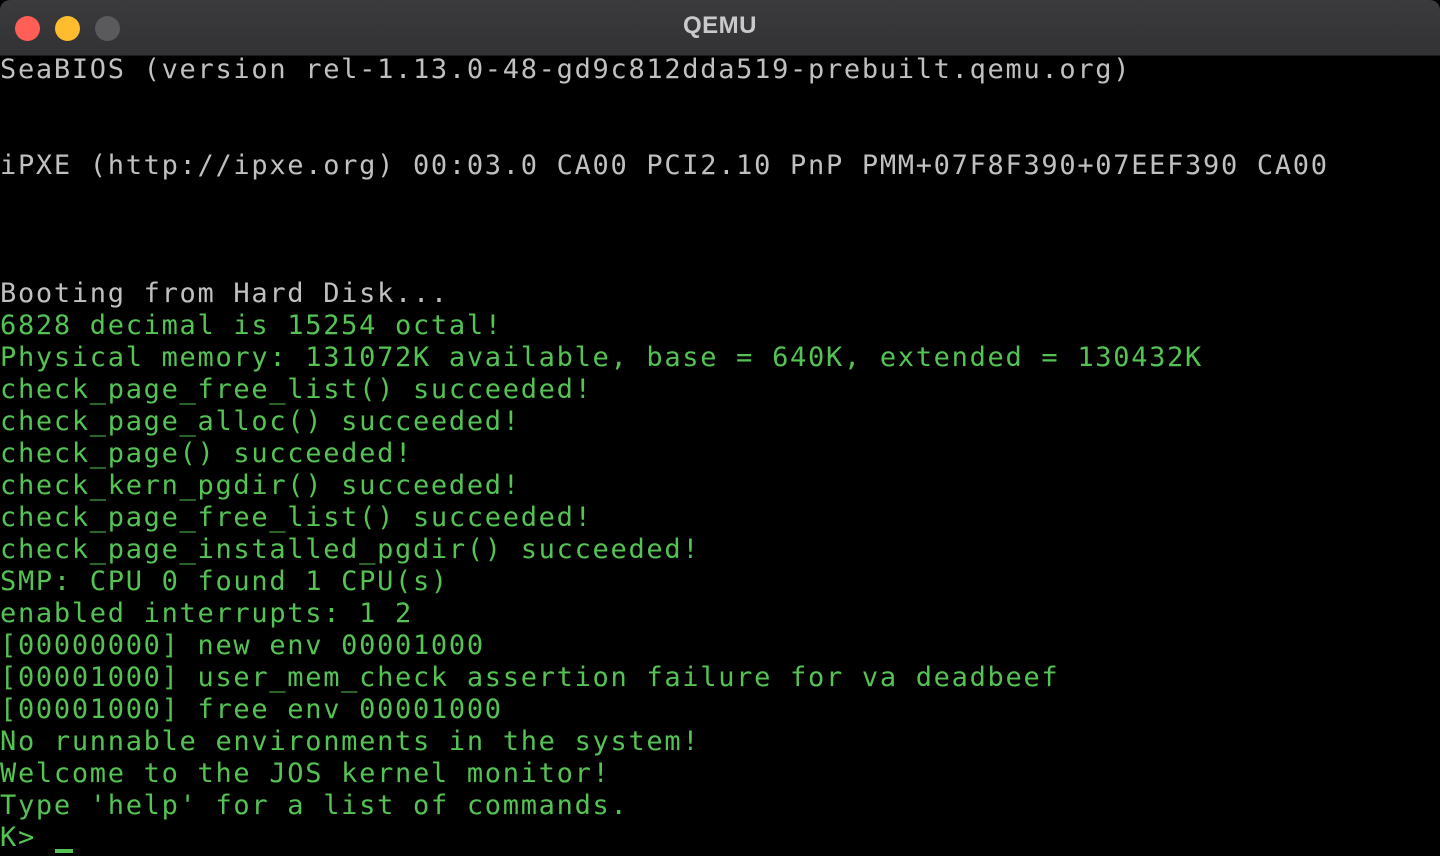 This screenshot has height=856, width=1440. Describe the element at coordinates (206, 453) in the screenshot. I see `console-line: check_page() succeeded!` at that location.